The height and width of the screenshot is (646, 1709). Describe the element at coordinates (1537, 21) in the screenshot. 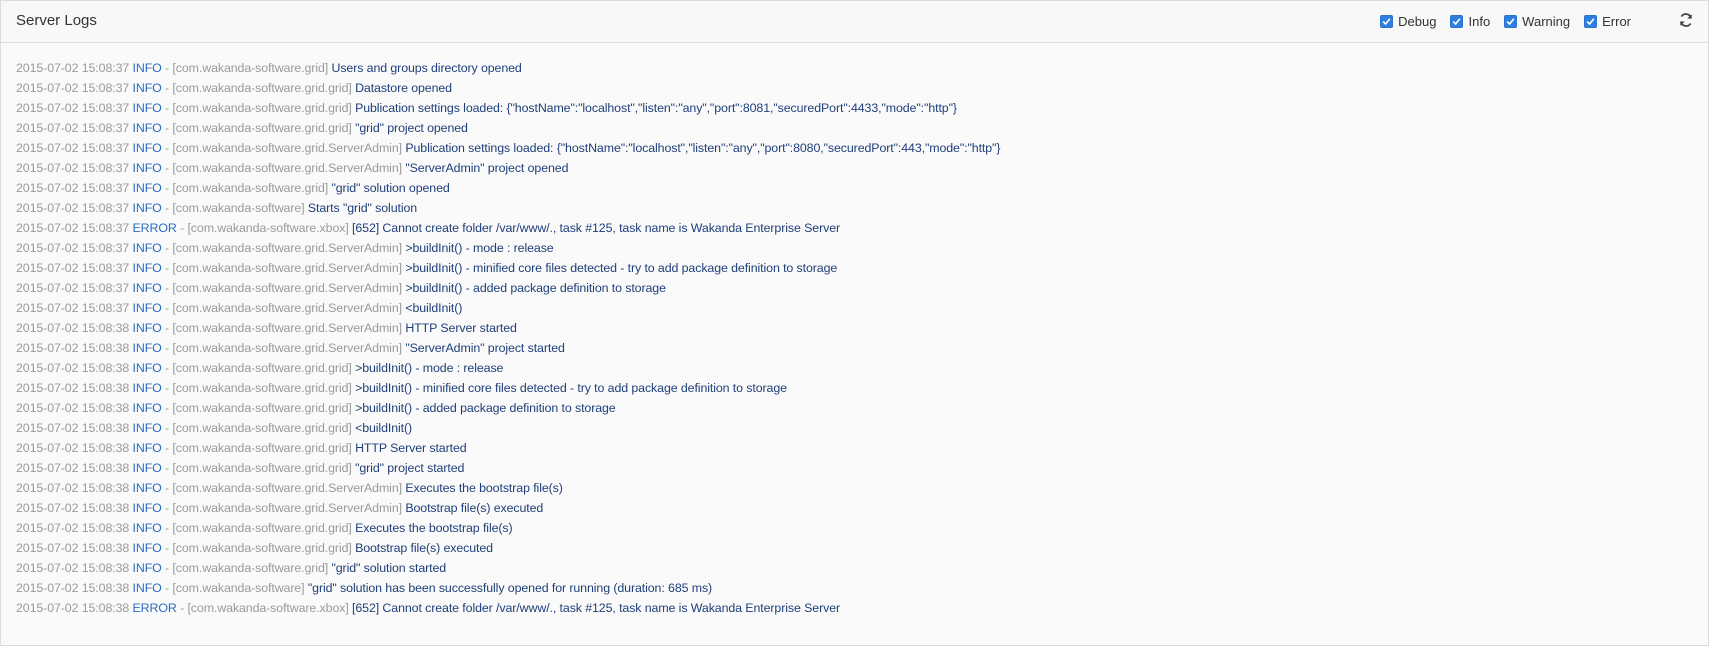

I see `filter-warning: Warning` at that location.